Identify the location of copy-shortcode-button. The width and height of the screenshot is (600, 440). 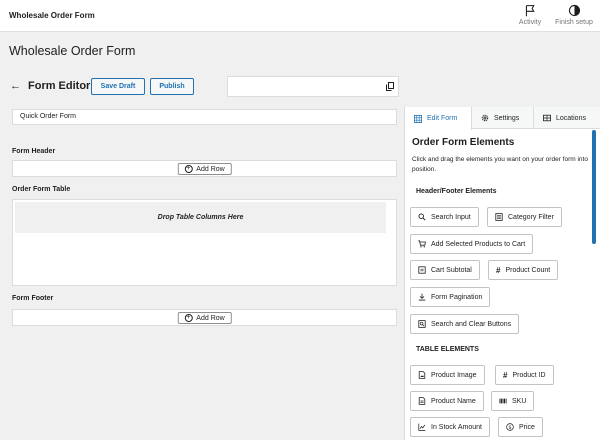
(390, 86).